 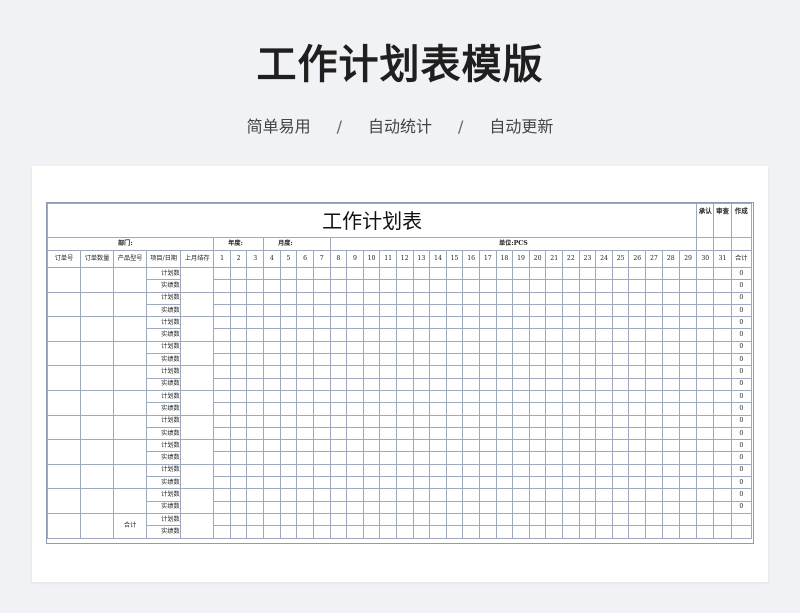 What do you see at coordinates (97, 329) in the screenshot?
I see `order-qty-cell` at bounding box center [97, 329].